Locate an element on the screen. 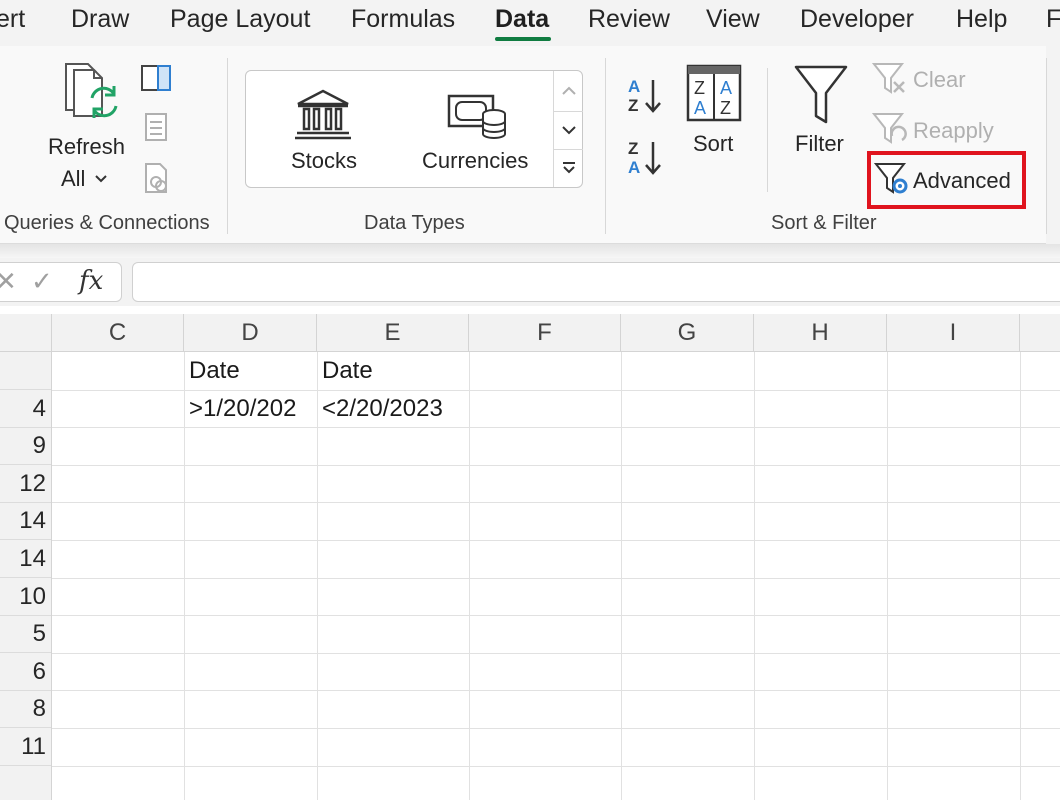 This screenshot has width=1060, height=800. cell-e: <2/20/2023 is located at coordinates (393, 409).